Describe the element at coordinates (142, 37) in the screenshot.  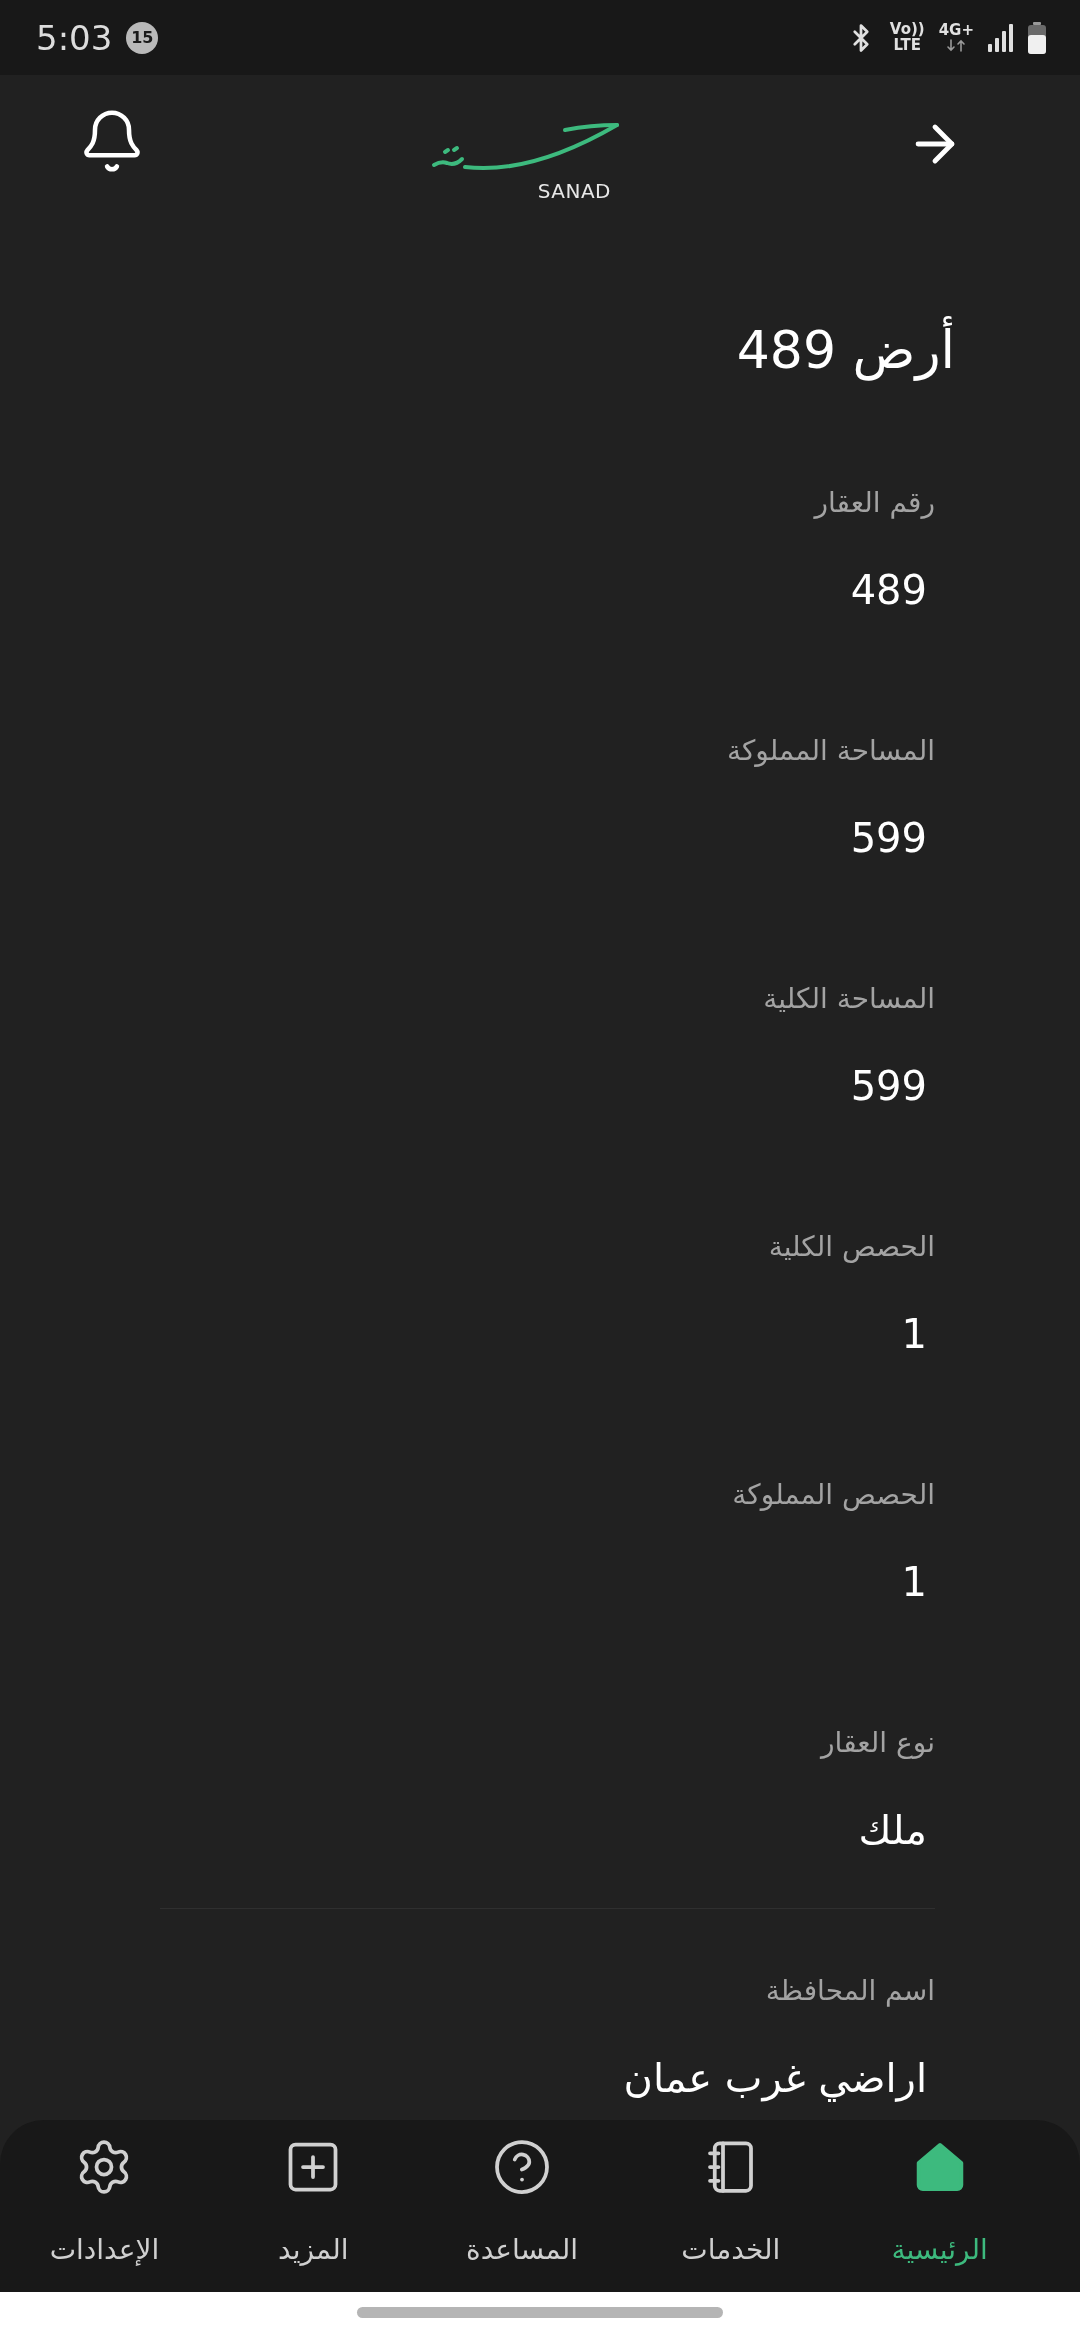
I see `notification-badge: 15` at that location.